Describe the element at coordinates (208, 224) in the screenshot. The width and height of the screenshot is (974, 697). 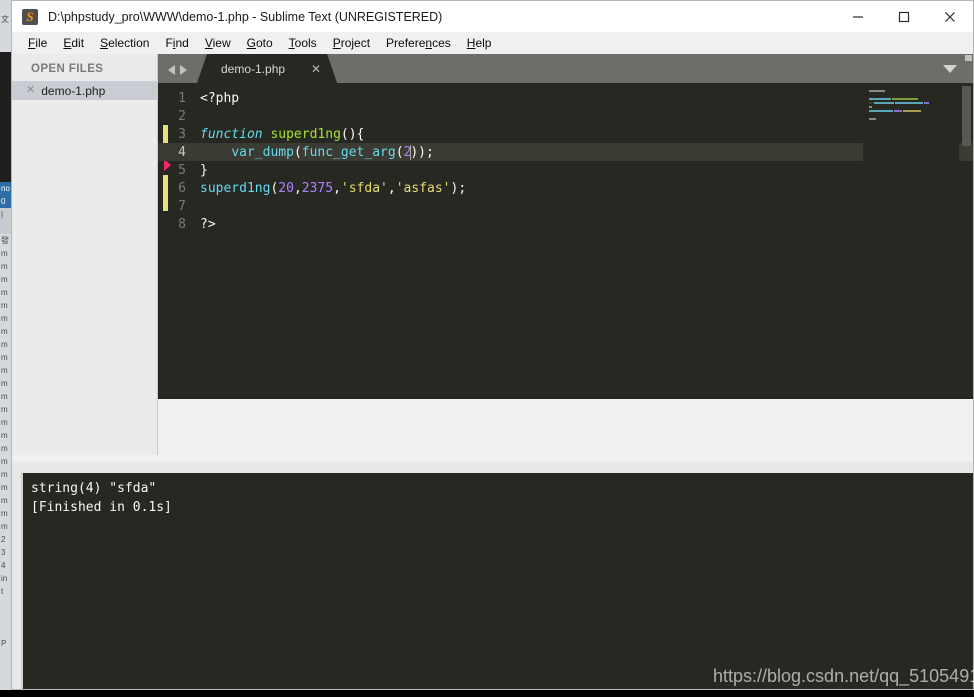
I see `line-content: ?>` at that location.